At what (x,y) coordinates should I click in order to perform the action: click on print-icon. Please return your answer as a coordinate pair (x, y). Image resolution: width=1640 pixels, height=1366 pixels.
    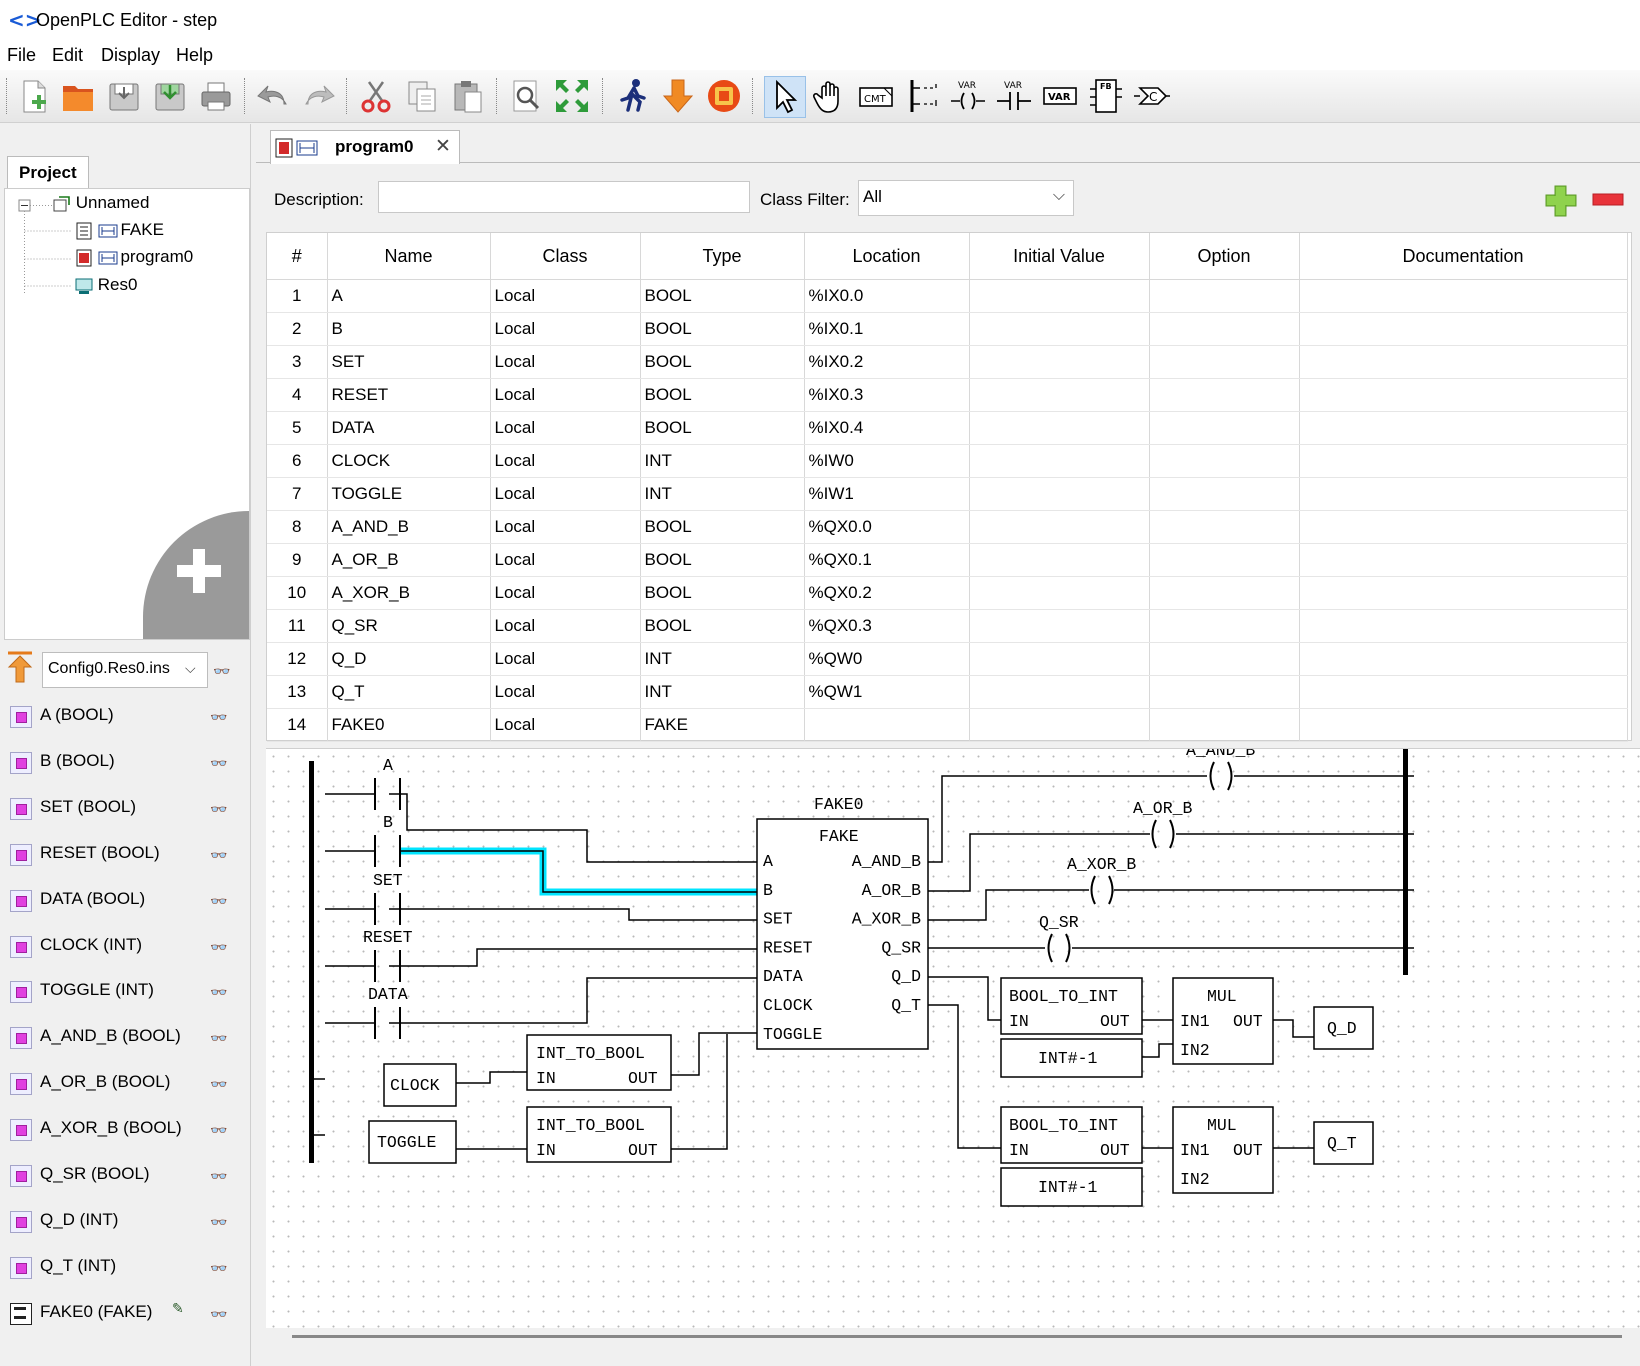
    Looking at the image, I should click on (216, 96).